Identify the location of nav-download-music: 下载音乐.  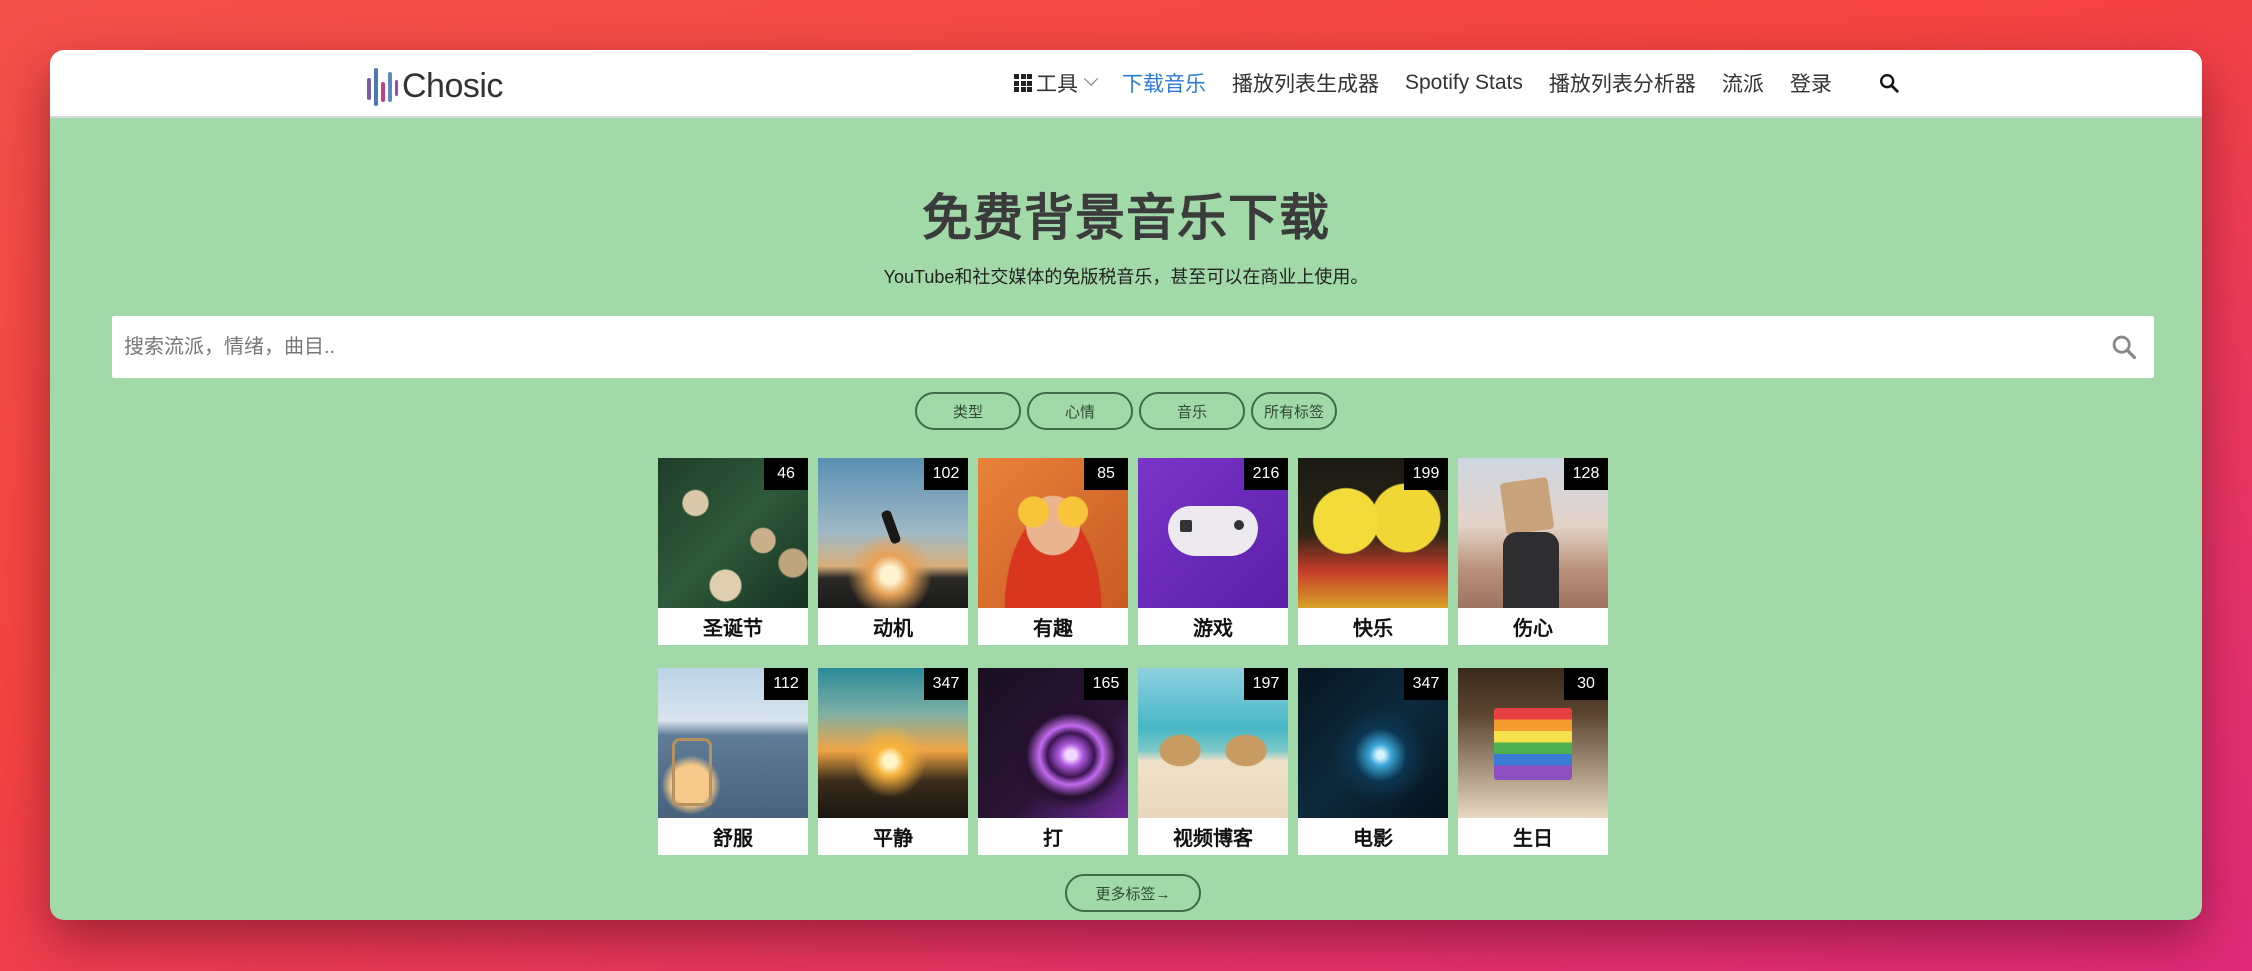
(1164, 83).